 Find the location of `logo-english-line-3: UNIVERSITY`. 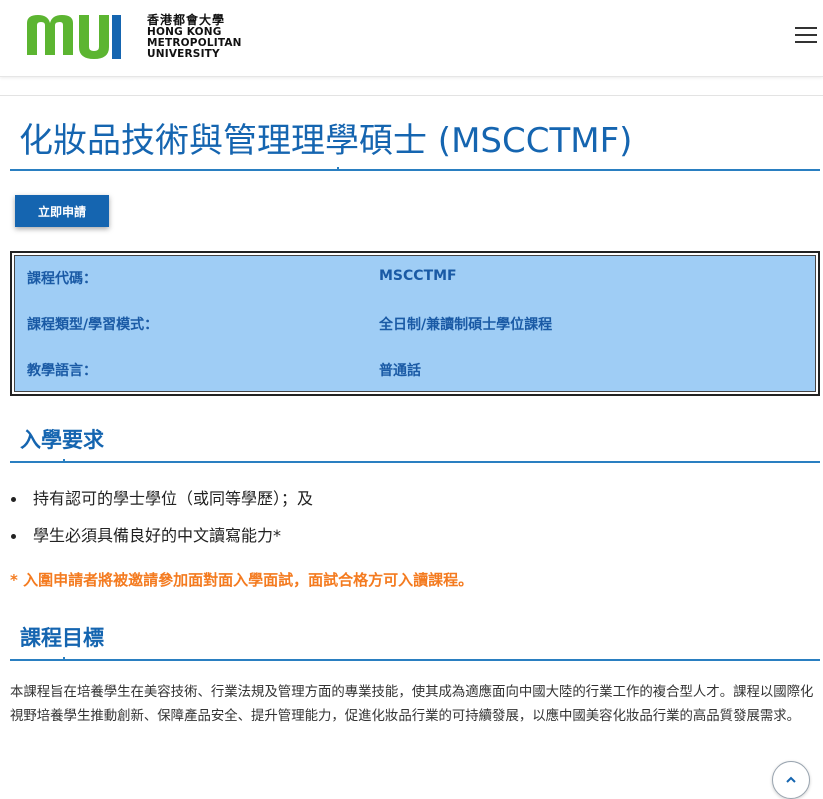

logo-english-line-3: UNIVERSITY is located at coordinates (183, 54).